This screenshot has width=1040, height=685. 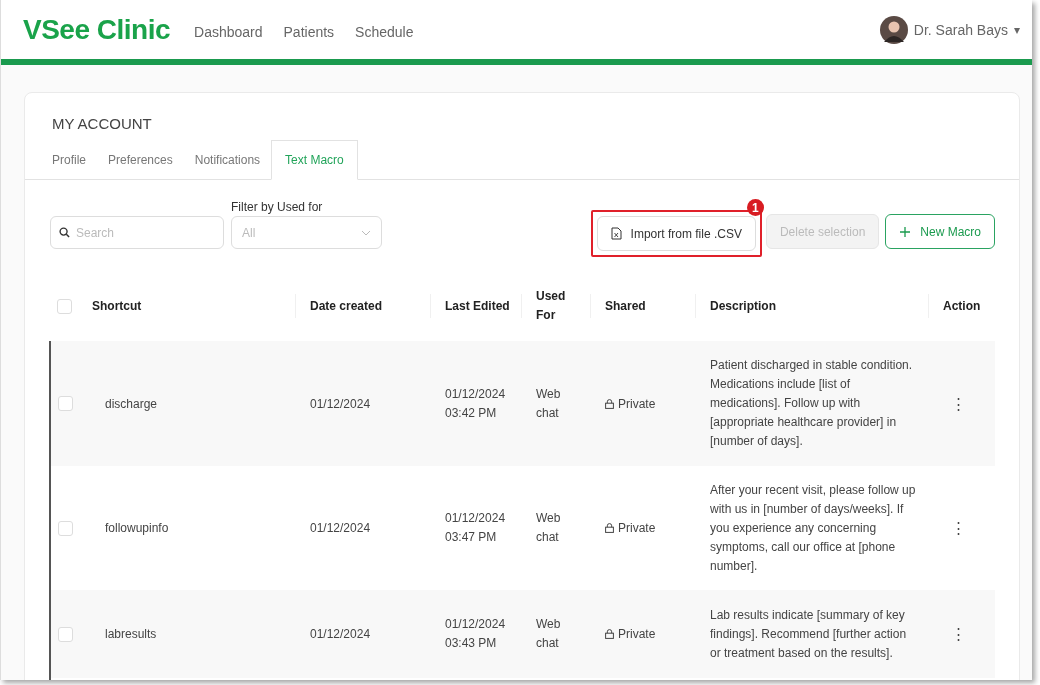 What do you see at coordinates (64, 232) in the screenshot?
I see `search-icon` at bounding box center [64, 232].